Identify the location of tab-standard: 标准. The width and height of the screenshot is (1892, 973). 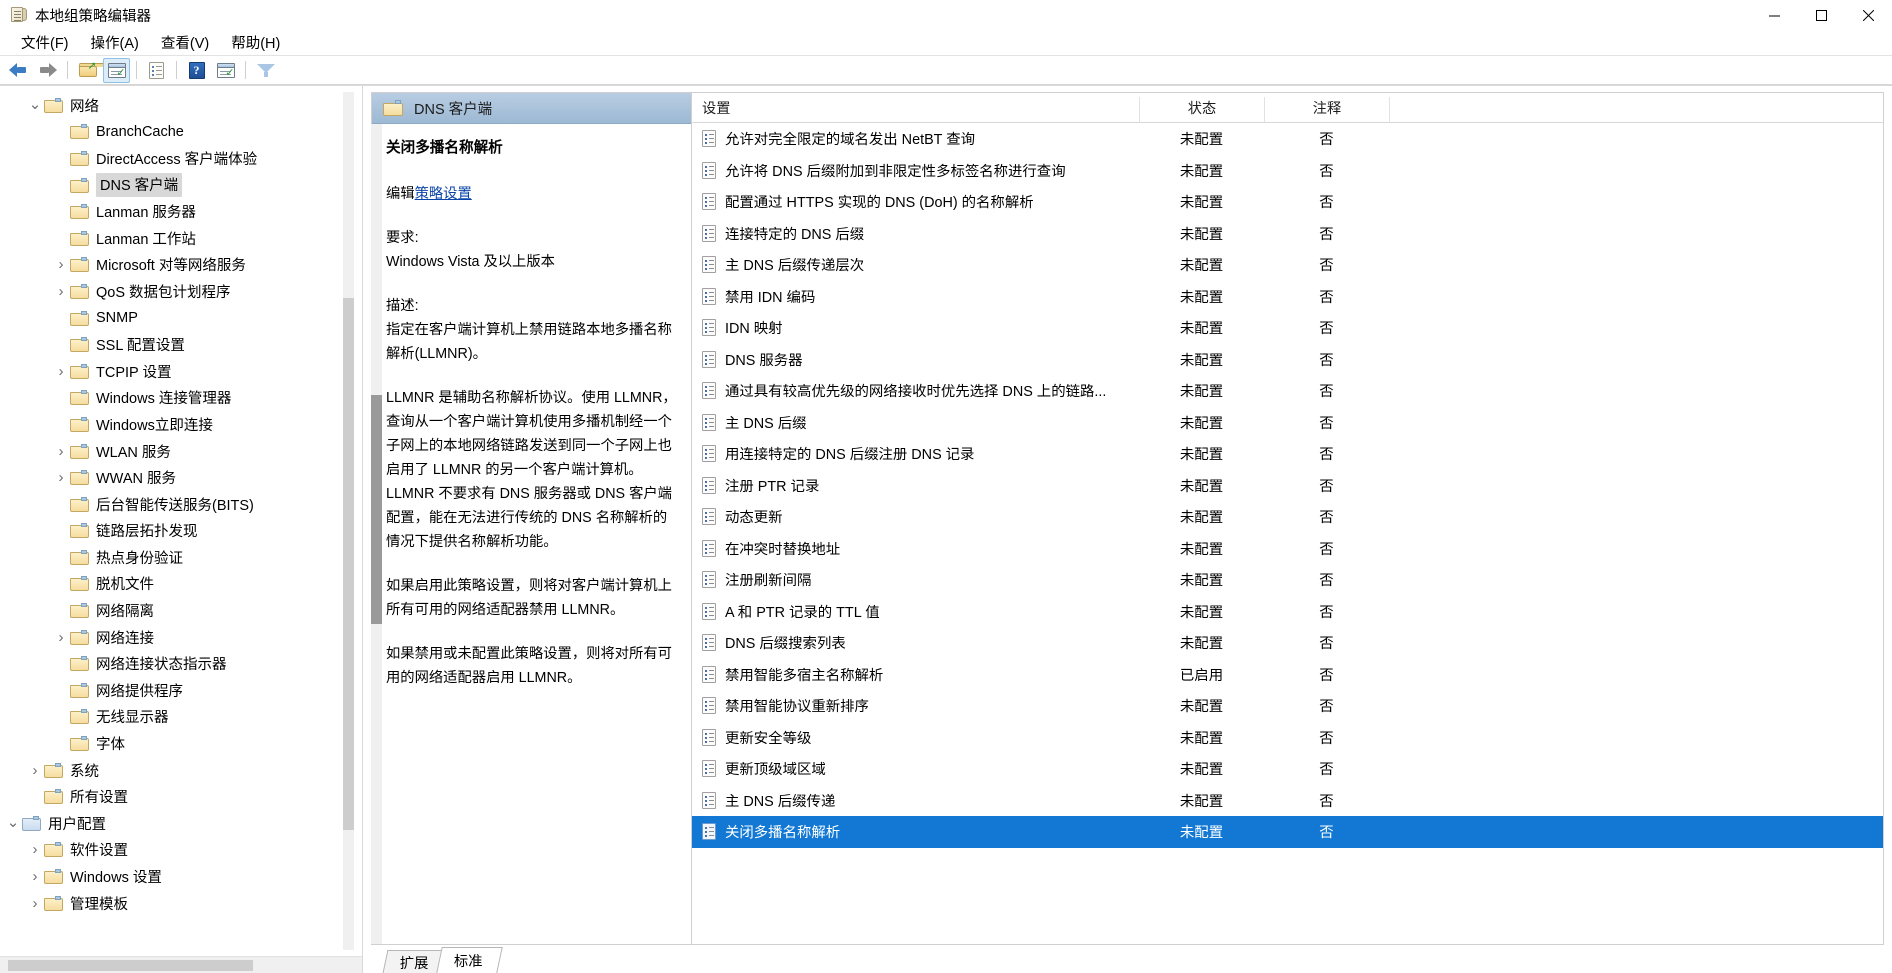
(468, 960).